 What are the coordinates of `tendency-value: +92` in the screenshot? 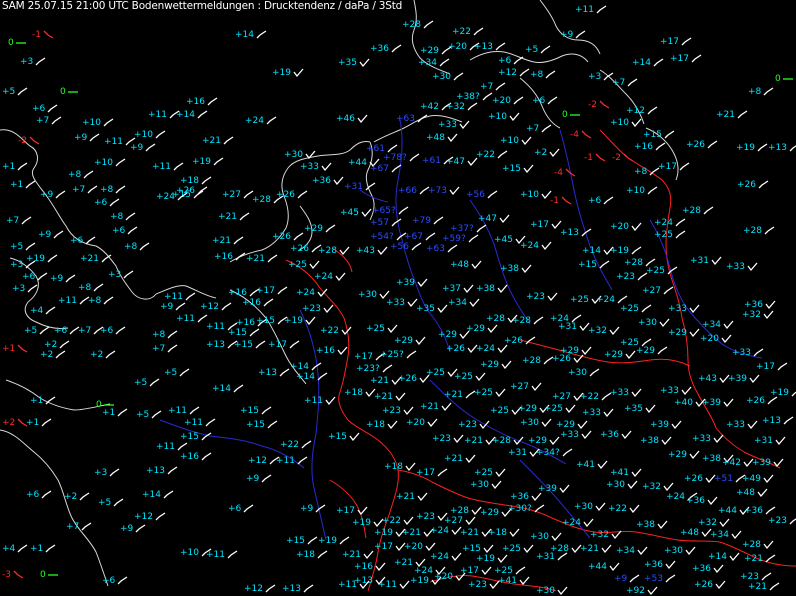 It's located at (635, 591).